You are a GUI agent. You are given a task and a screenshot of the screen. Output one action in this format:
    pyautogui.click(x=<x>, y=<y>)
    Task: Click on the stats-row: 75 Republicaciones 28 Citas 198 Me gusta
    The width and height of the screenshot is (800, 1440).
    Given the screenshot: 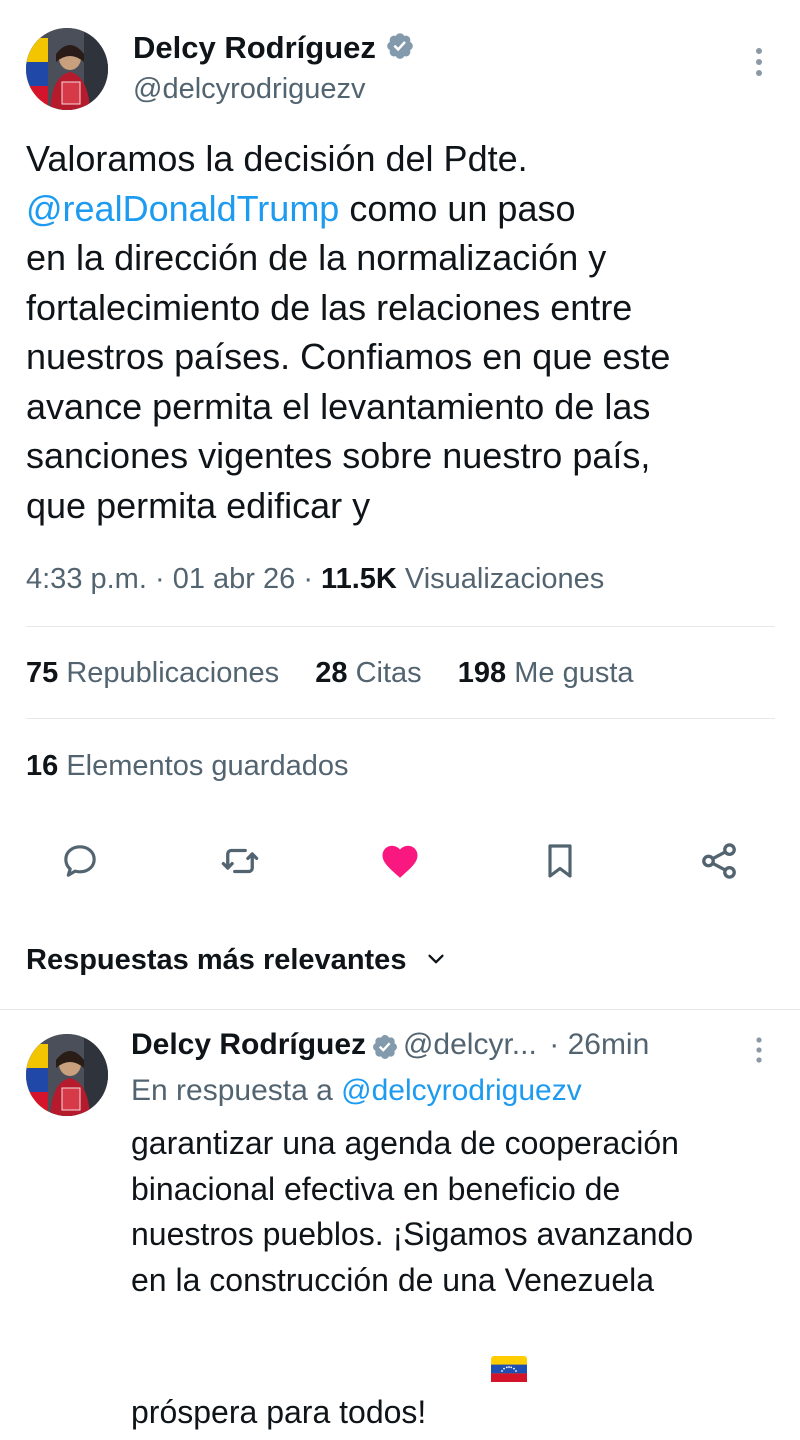 What is the action you would take?
    pyautogui.click(x=330, y=673)
    